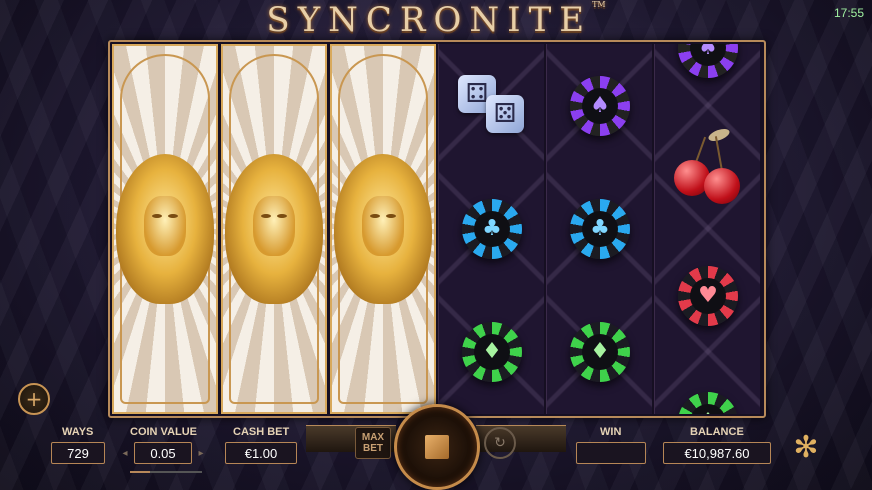 This screenshot has width=872, height=490. Describe the element at coordinates (78, 432) in the screenshot. I see `ways-label: WAYS` at that location.